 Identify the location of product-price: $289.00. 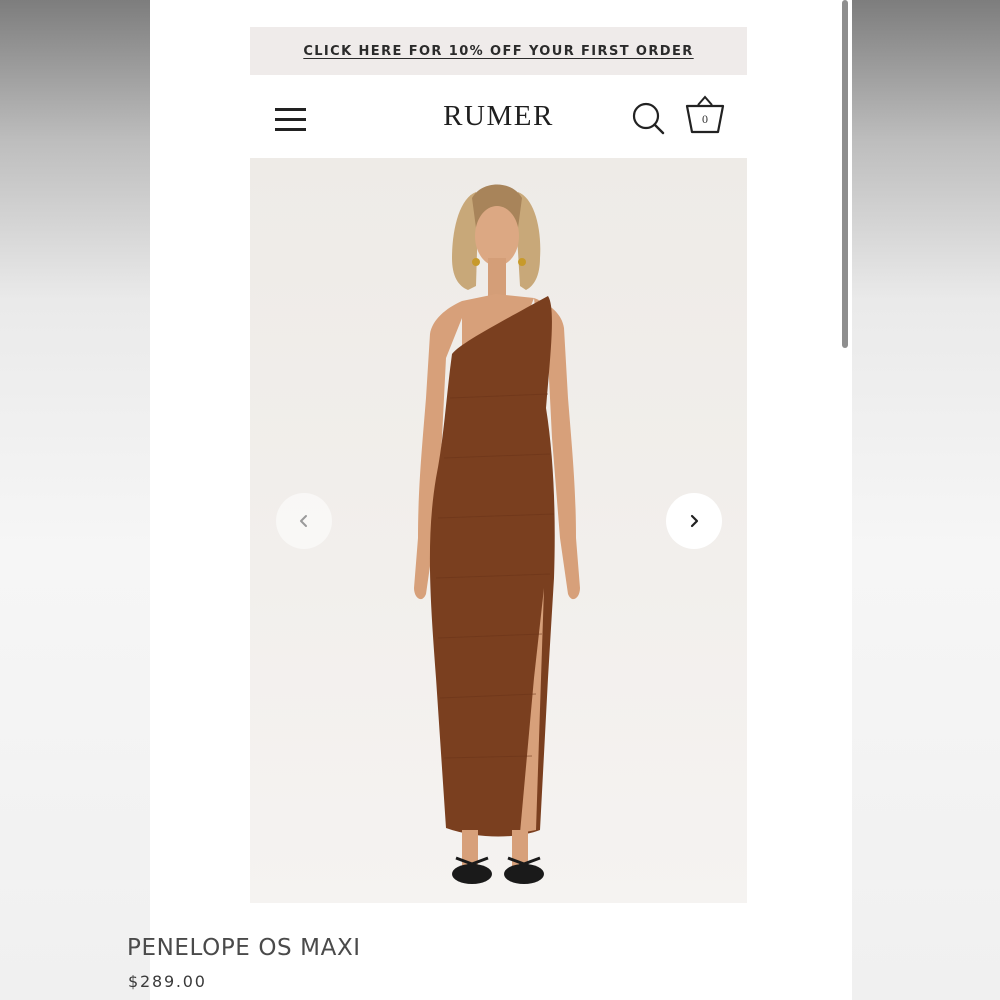
(167, 981).